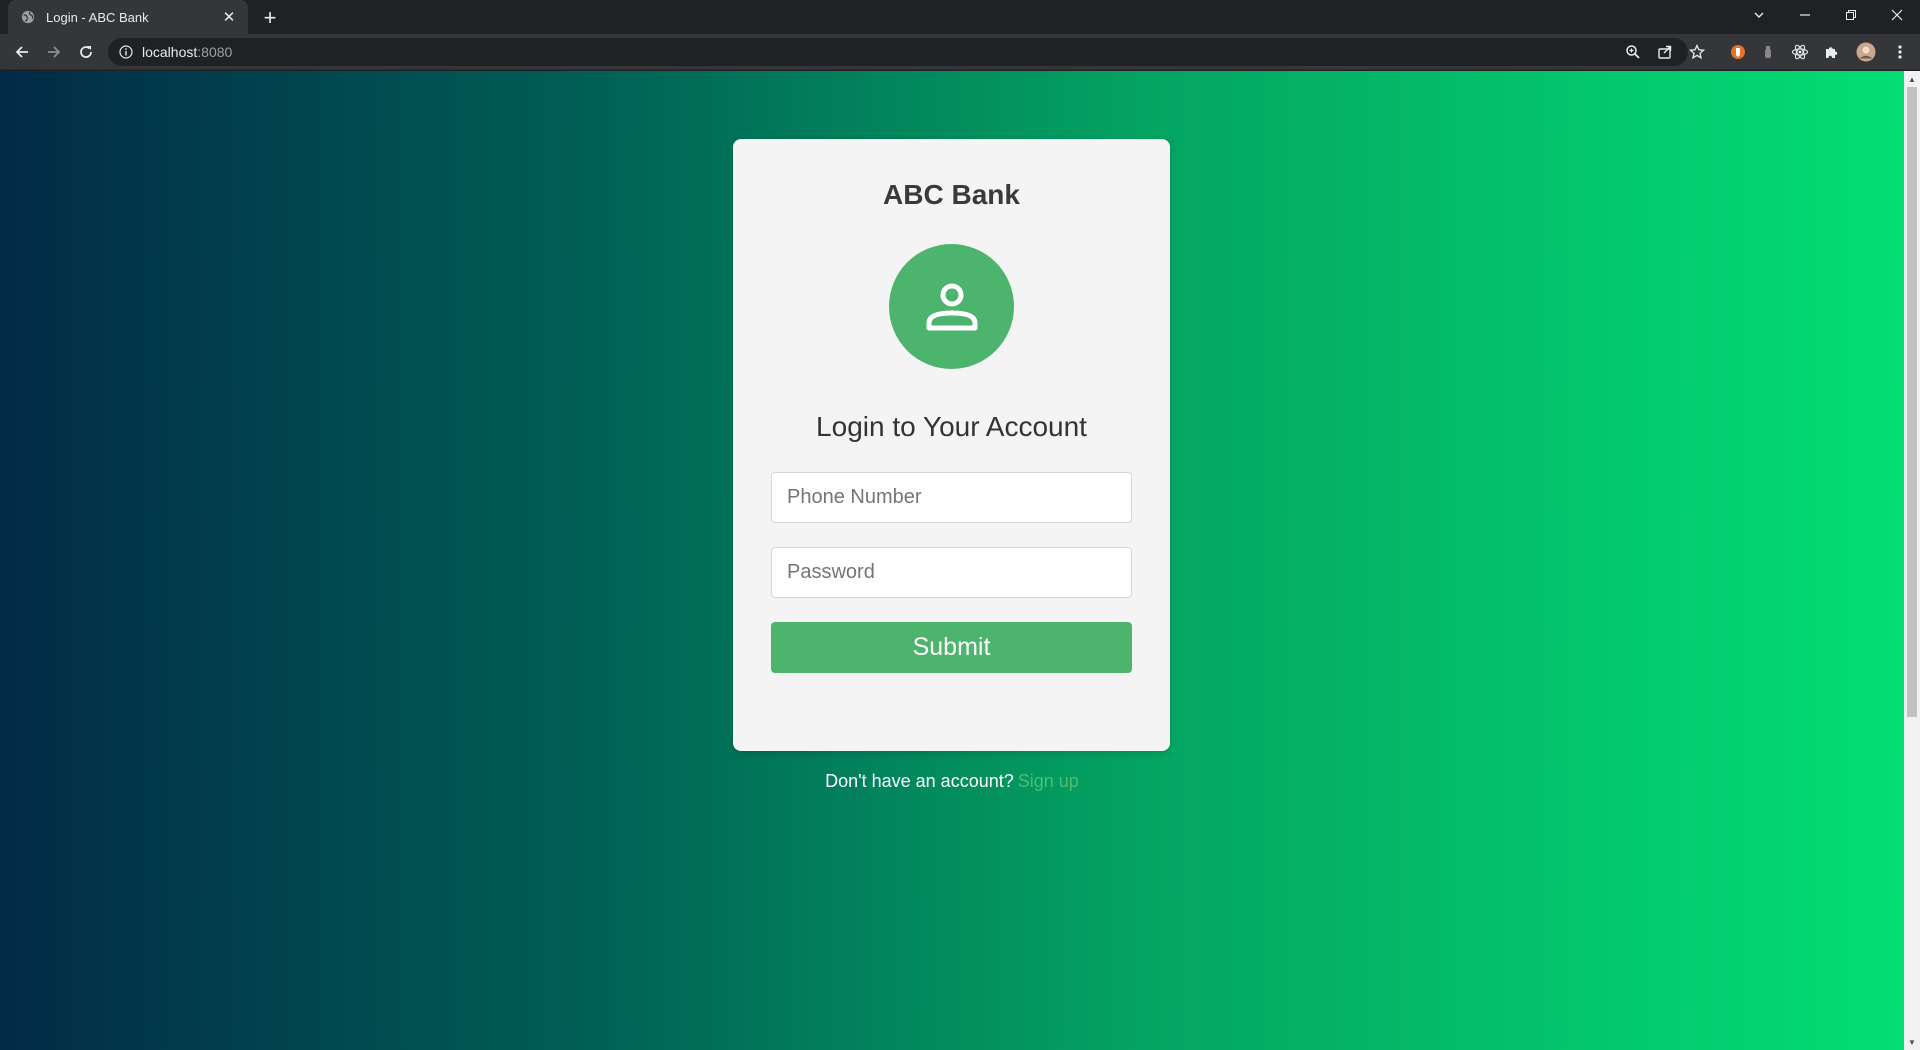 Image resolution: width=1920 pixels, height=1050 pixels. Describe the element at coordinates (960, 17) in the screenshot. I see `browser-tab-strip: Login - ABC Bank ✕ +` at that location.